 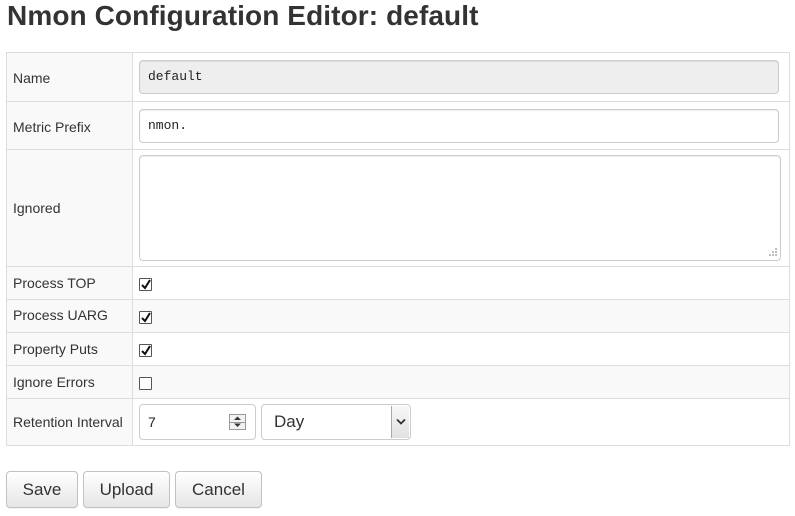 What do you see at coordinates (32, 78) in the screenshot?
I see `name-label: Name` at bounding box center [32, 78].